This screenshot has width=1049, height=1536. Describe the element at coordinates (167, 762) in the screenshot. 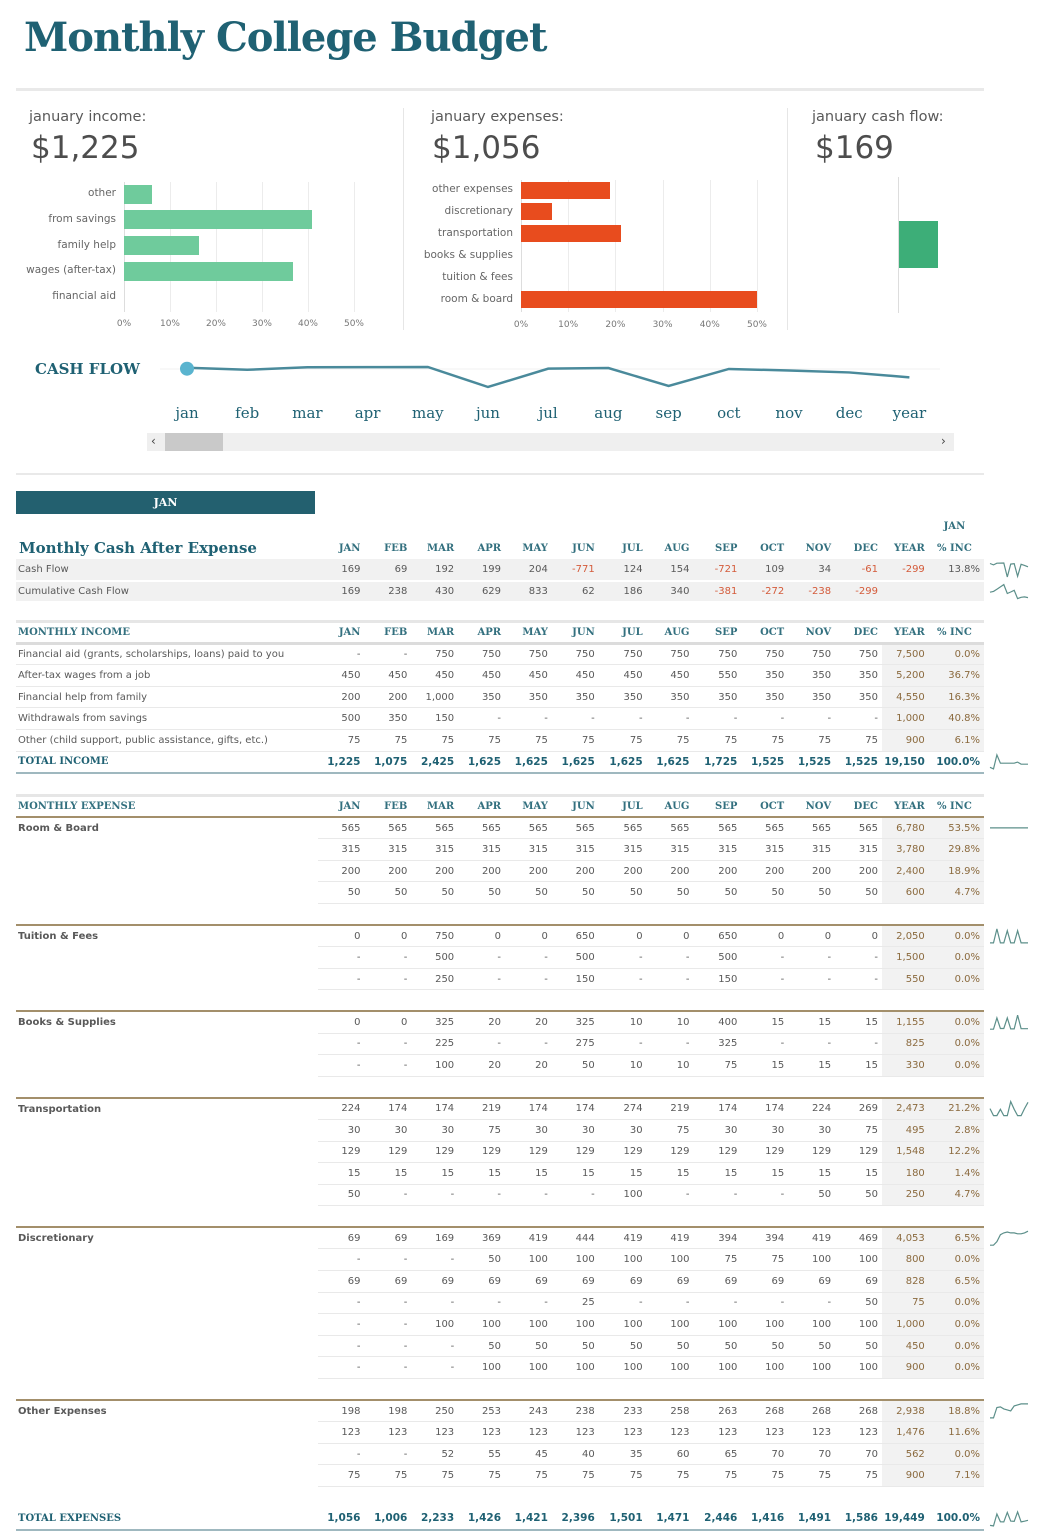

I see `total-label: TOTAL INCOME` at that location.